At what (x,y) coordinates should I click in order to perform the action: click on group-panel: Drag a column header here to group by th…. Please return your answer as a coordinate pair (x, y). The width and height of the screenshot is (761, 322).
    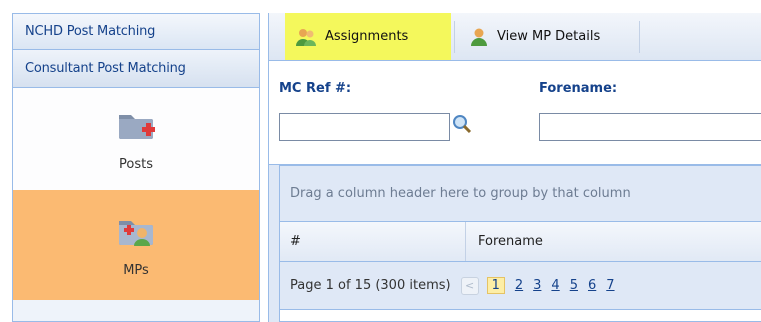
    Looking at the image, I should click on (520, 194).